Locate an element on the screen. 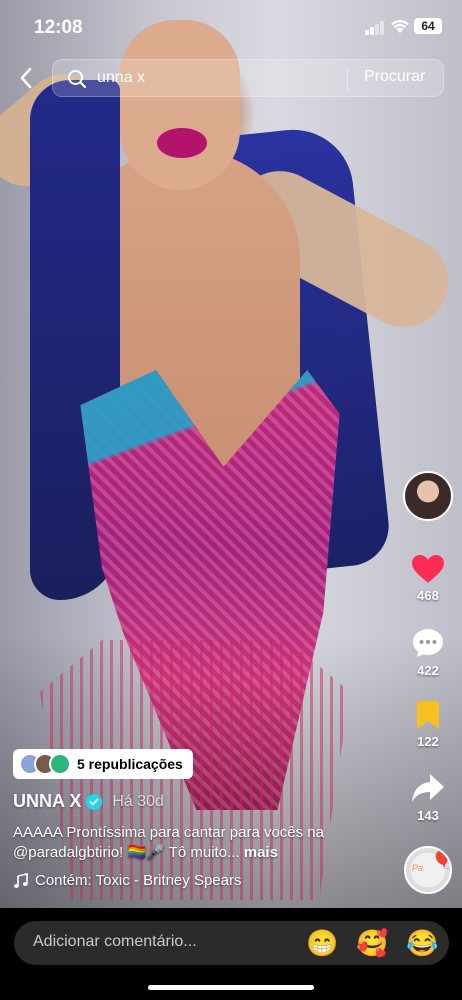 The height and width of the screenshot is (1000, 462). save-button: 122 is located at coordinates (428, 724).